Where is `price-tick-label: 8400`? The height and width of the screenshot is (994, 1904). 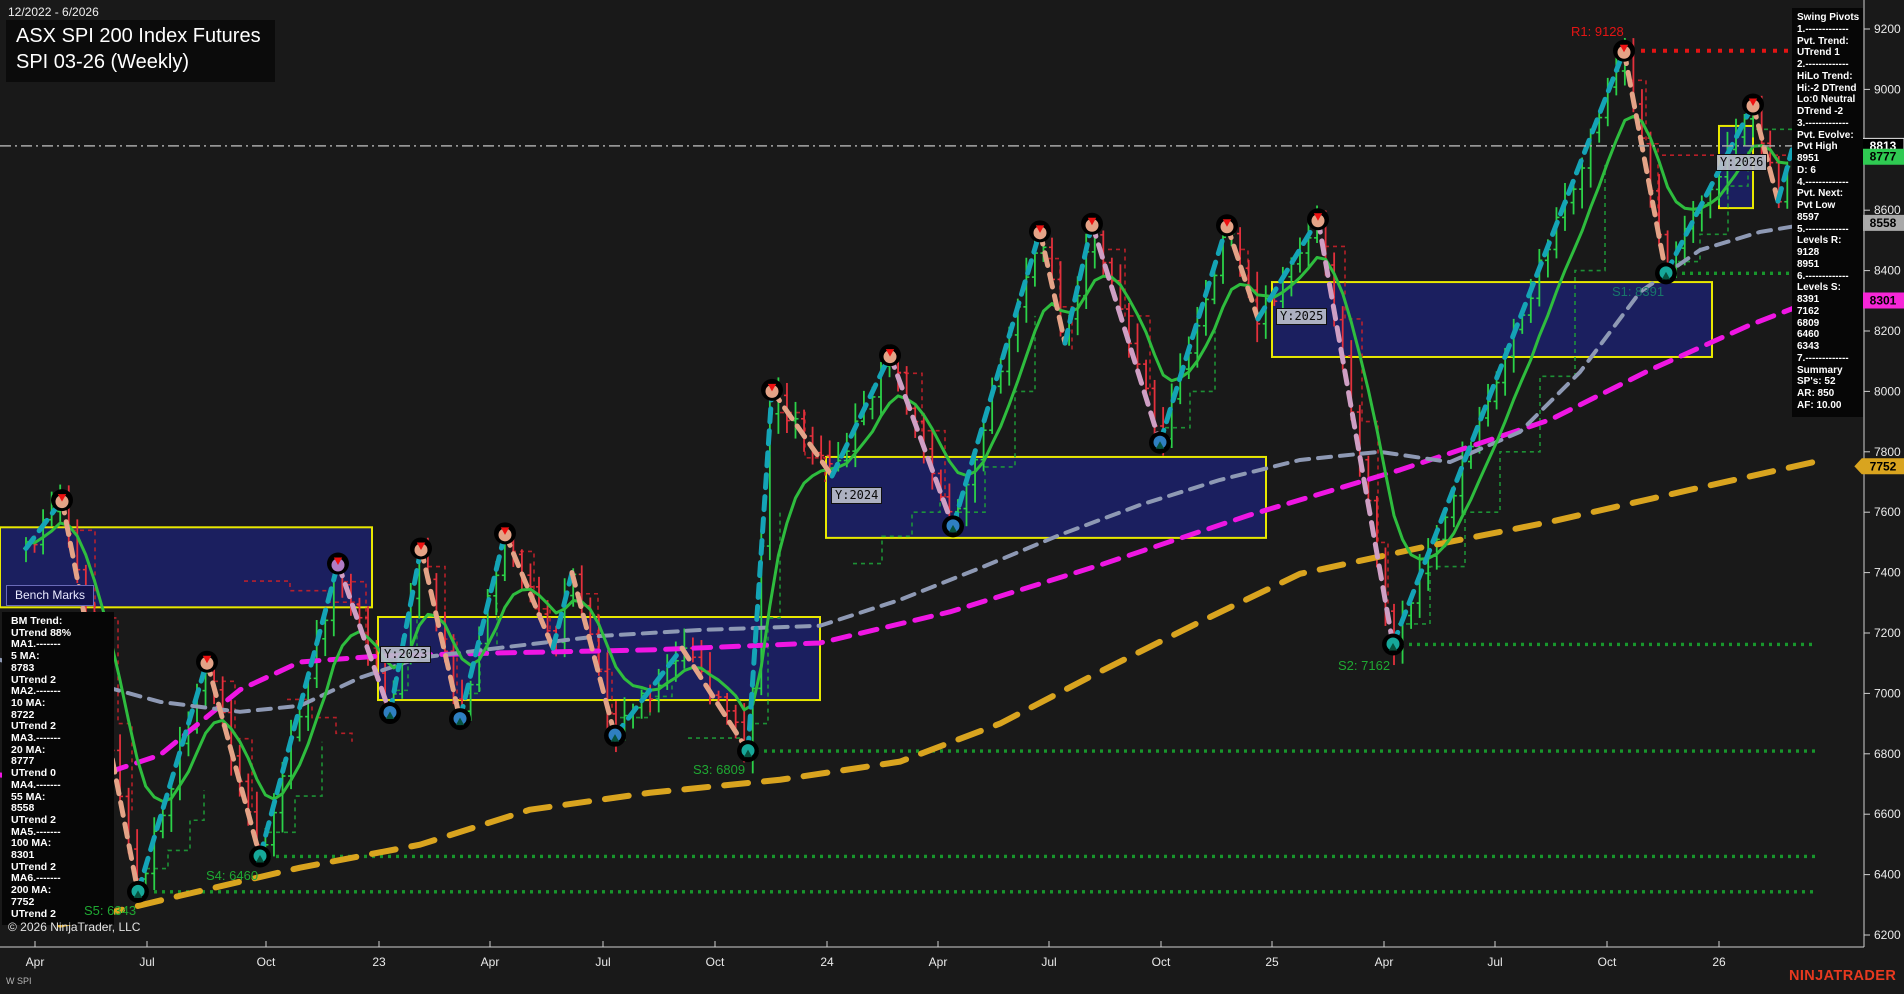
price-tick-label: 8400 is located at coordinates (1887, 271).